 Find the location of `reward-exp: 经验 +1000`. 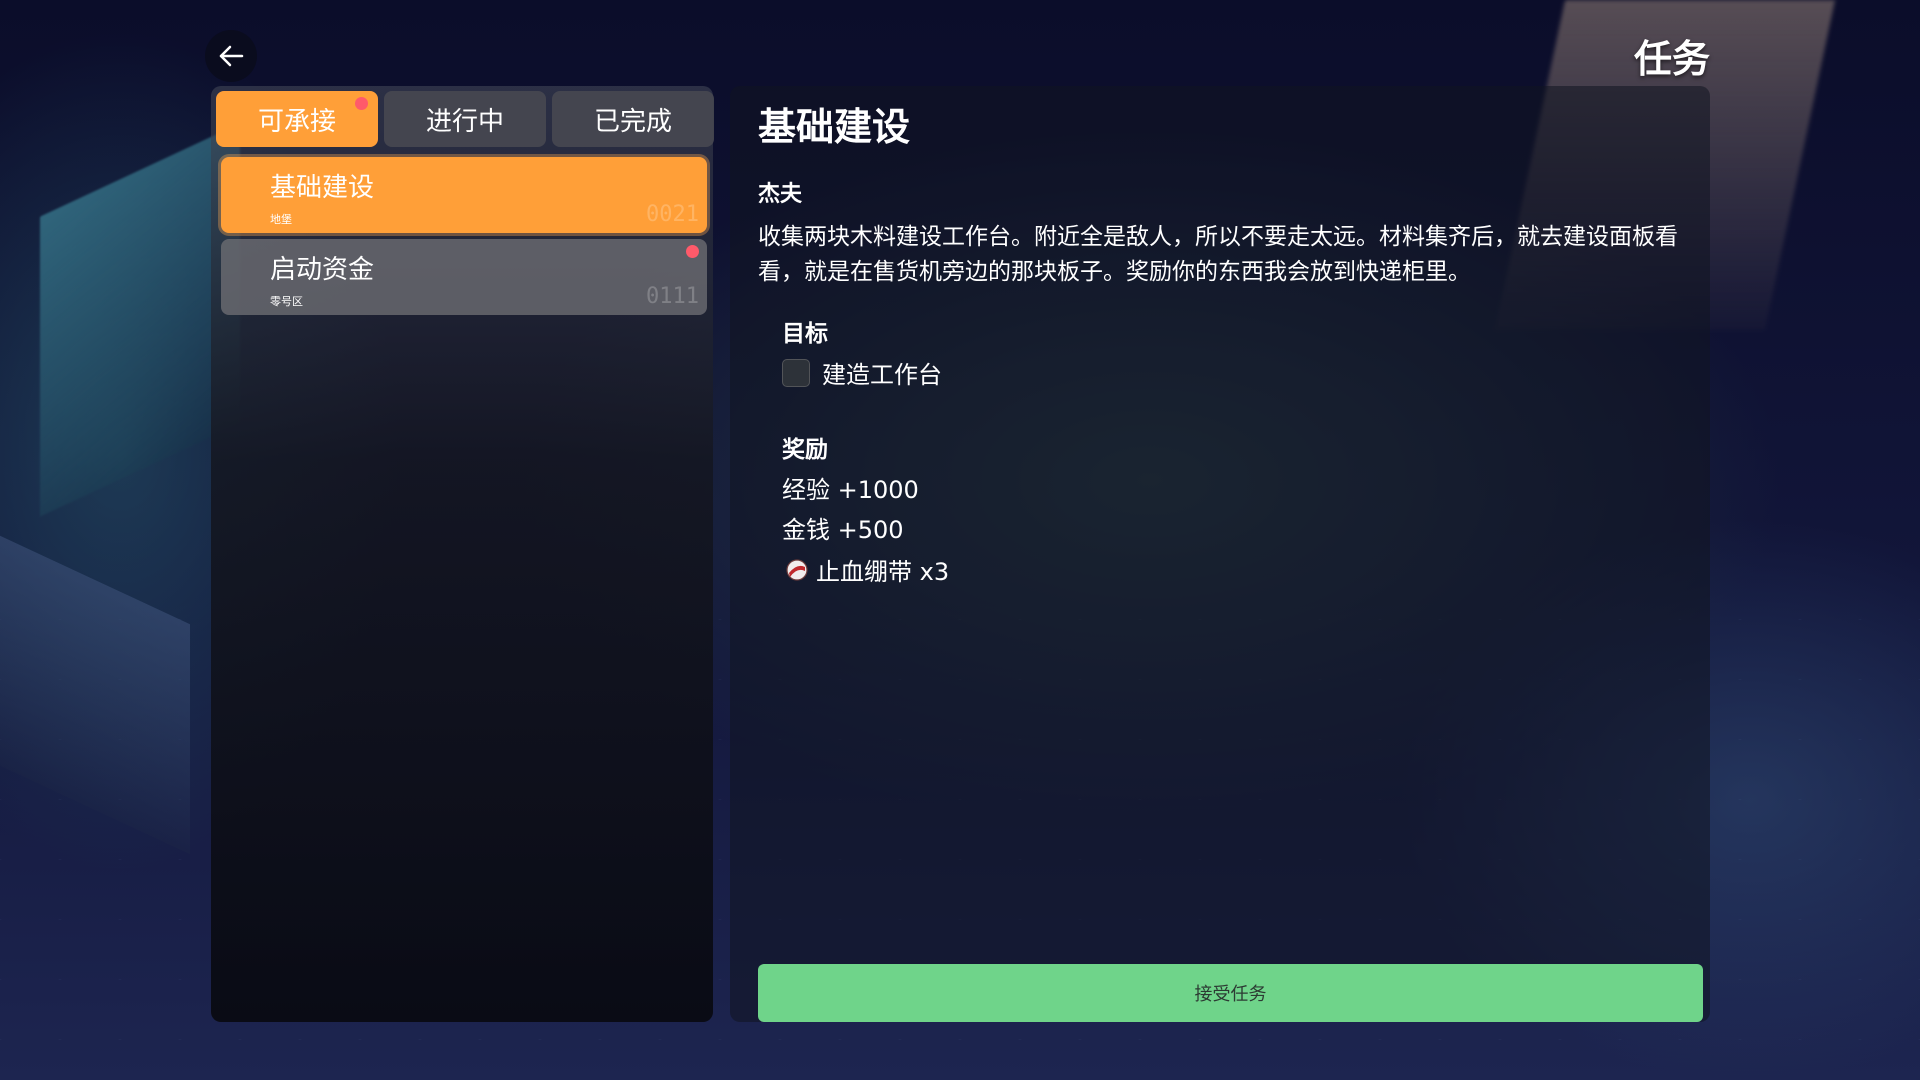

reward-exp: 经验 +1000 is located at coordinates (850, 490).